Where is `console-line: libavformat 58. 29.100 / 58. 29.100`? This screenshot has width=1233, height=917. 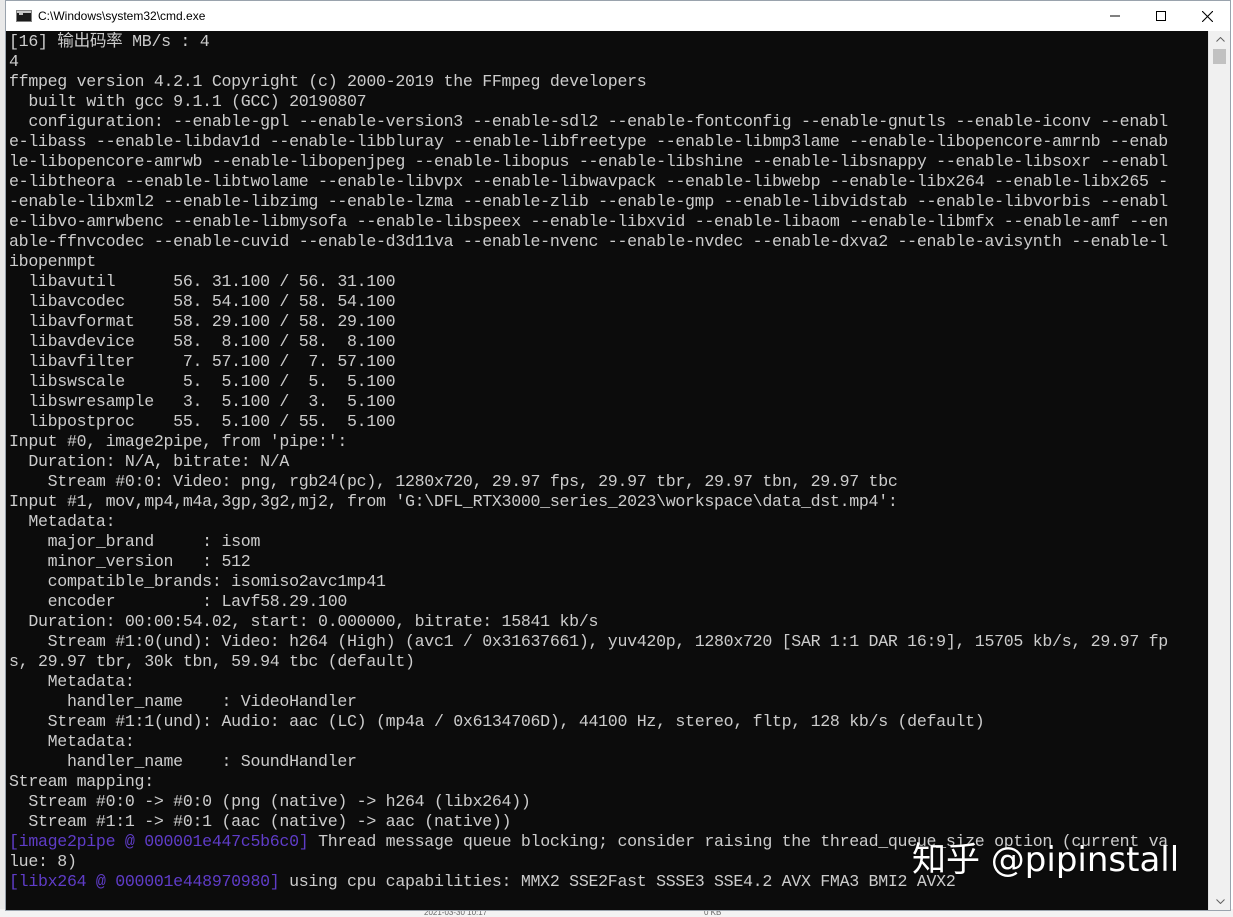
console-line: libavformat 58. 29.100 / 58. 29.100 is located at coordinates (202, 321).